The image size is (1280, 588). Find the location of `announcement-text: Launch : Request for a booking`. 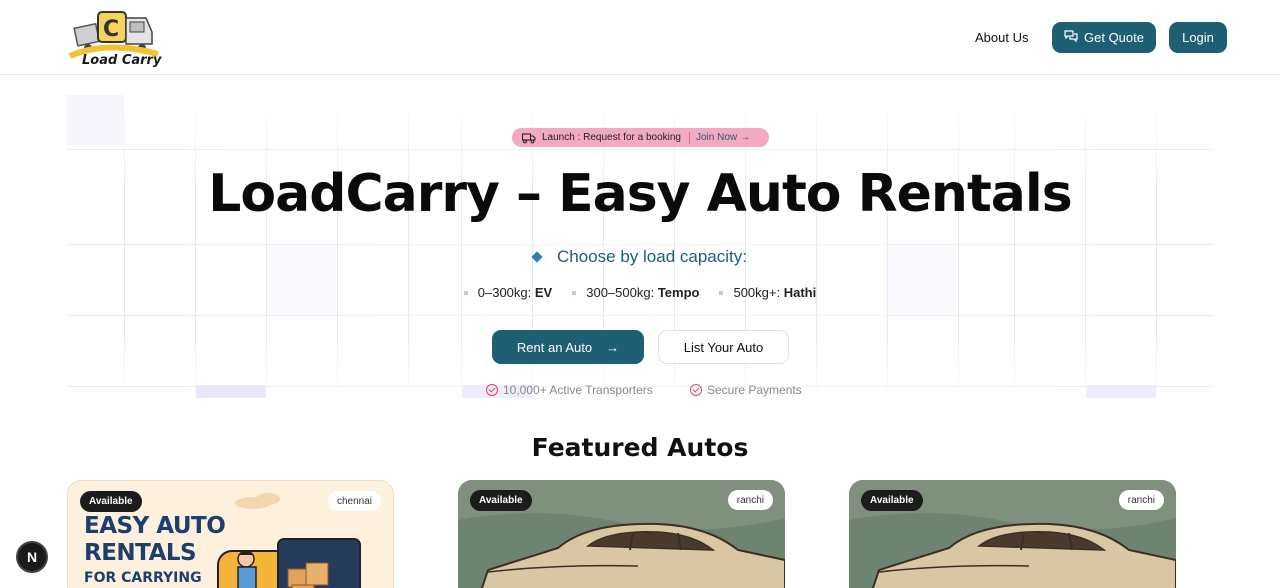

announcement-text: Launch : Request for a booking is located at coordinates (611, 137).